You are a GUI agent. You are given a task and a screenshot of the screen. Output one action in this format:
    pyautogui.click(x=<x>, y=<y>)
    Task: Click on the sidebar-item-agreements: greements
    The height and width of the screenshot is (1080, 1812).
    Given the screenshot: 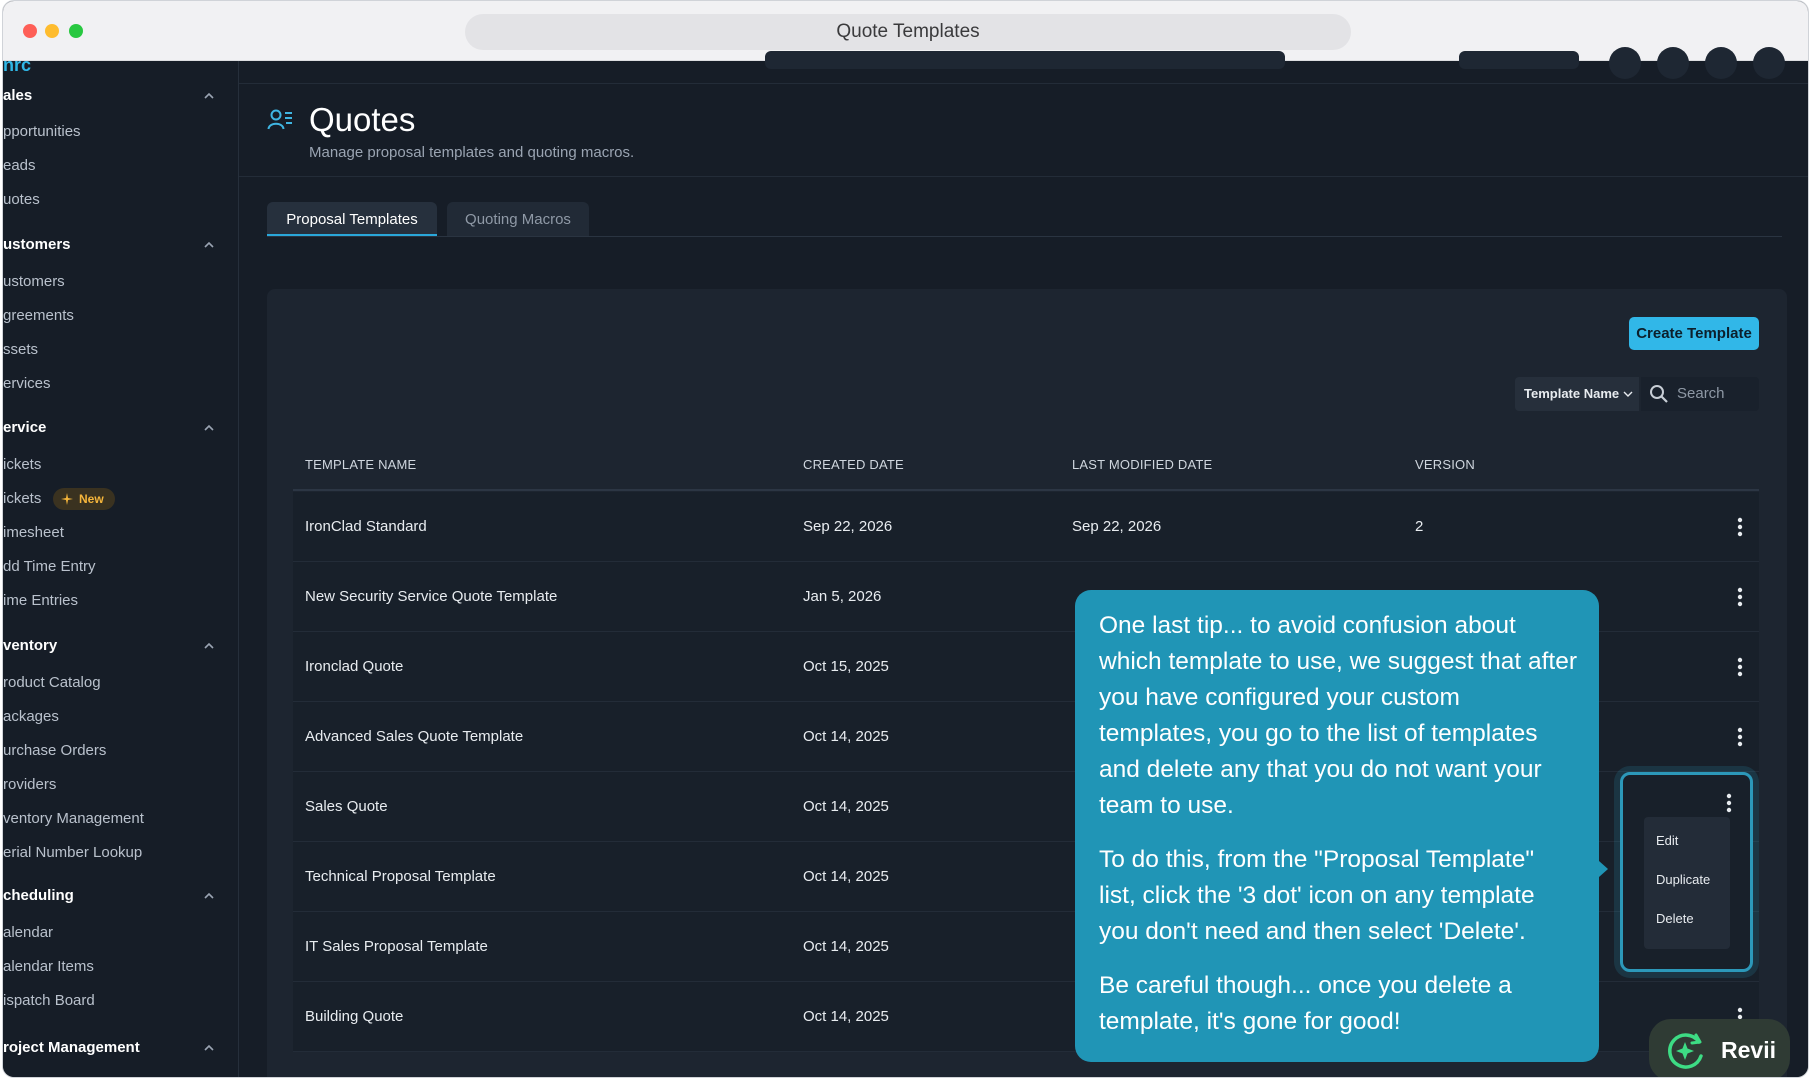 What is the action you would take?
    pyautogui.click(x=38, y=315)
    